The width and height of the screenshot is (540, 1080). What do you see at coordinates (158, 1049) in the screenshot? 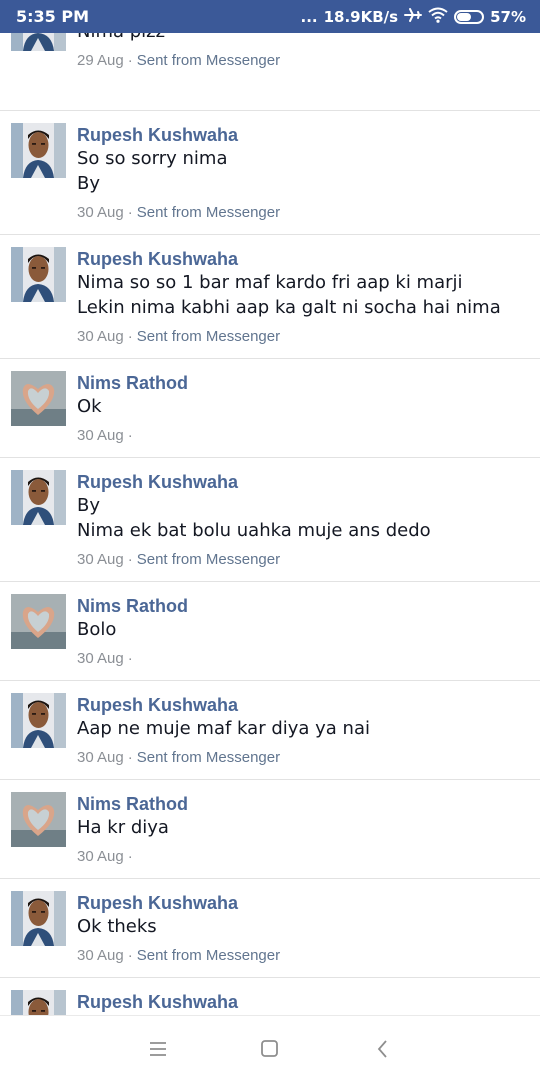
I see `menu-icon` at bounding box center [158, 1049].